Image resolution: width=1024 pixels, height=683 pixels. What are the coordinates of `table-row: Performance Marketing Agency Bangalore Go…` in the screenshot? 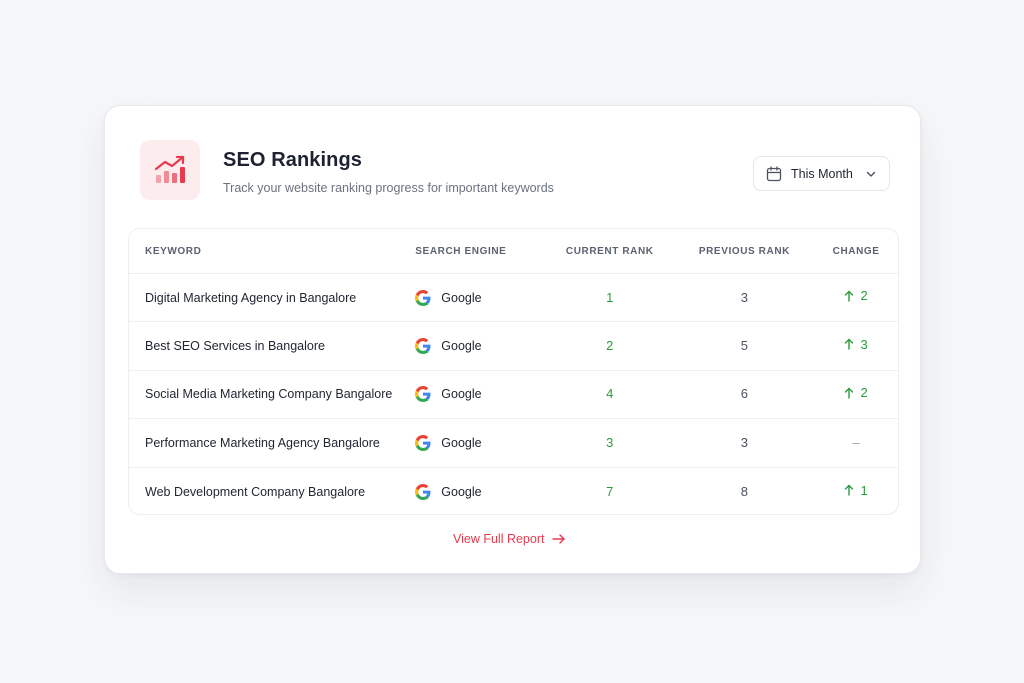 It's located at (513, 443).